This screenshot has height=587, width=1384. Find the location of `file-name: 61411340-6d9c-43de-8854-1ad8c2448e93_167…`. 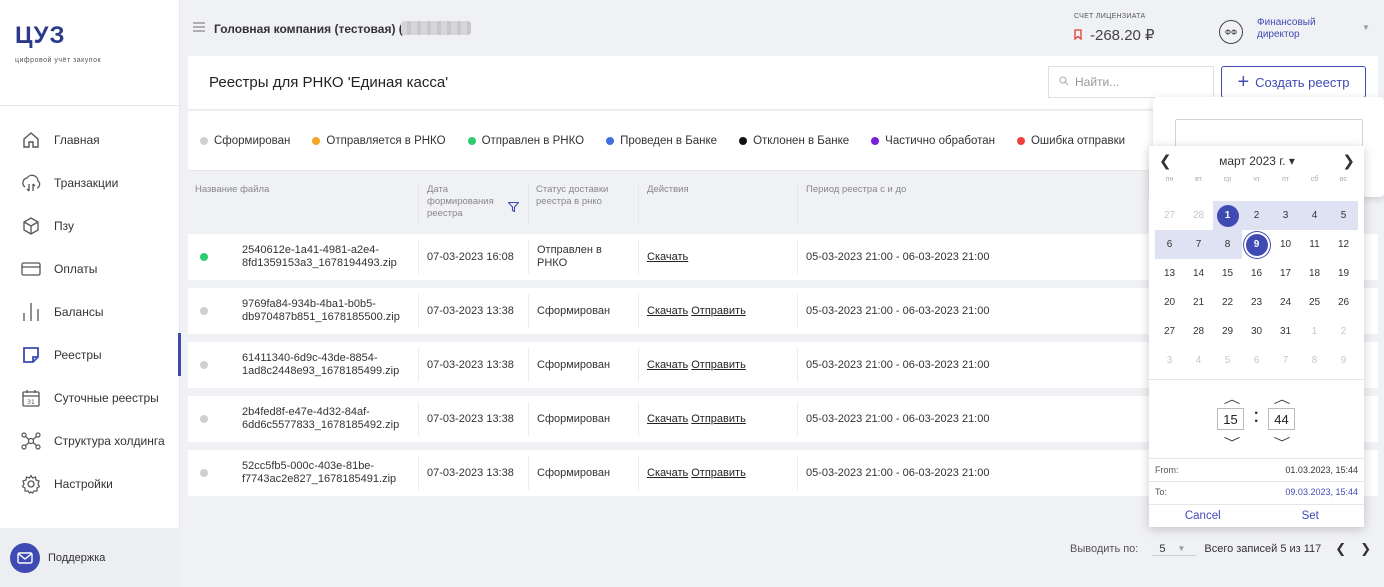

file-name: 61411340-6d9c-43de-8854-1ad8c2448e93_167… is located at coordinates (321, 364).